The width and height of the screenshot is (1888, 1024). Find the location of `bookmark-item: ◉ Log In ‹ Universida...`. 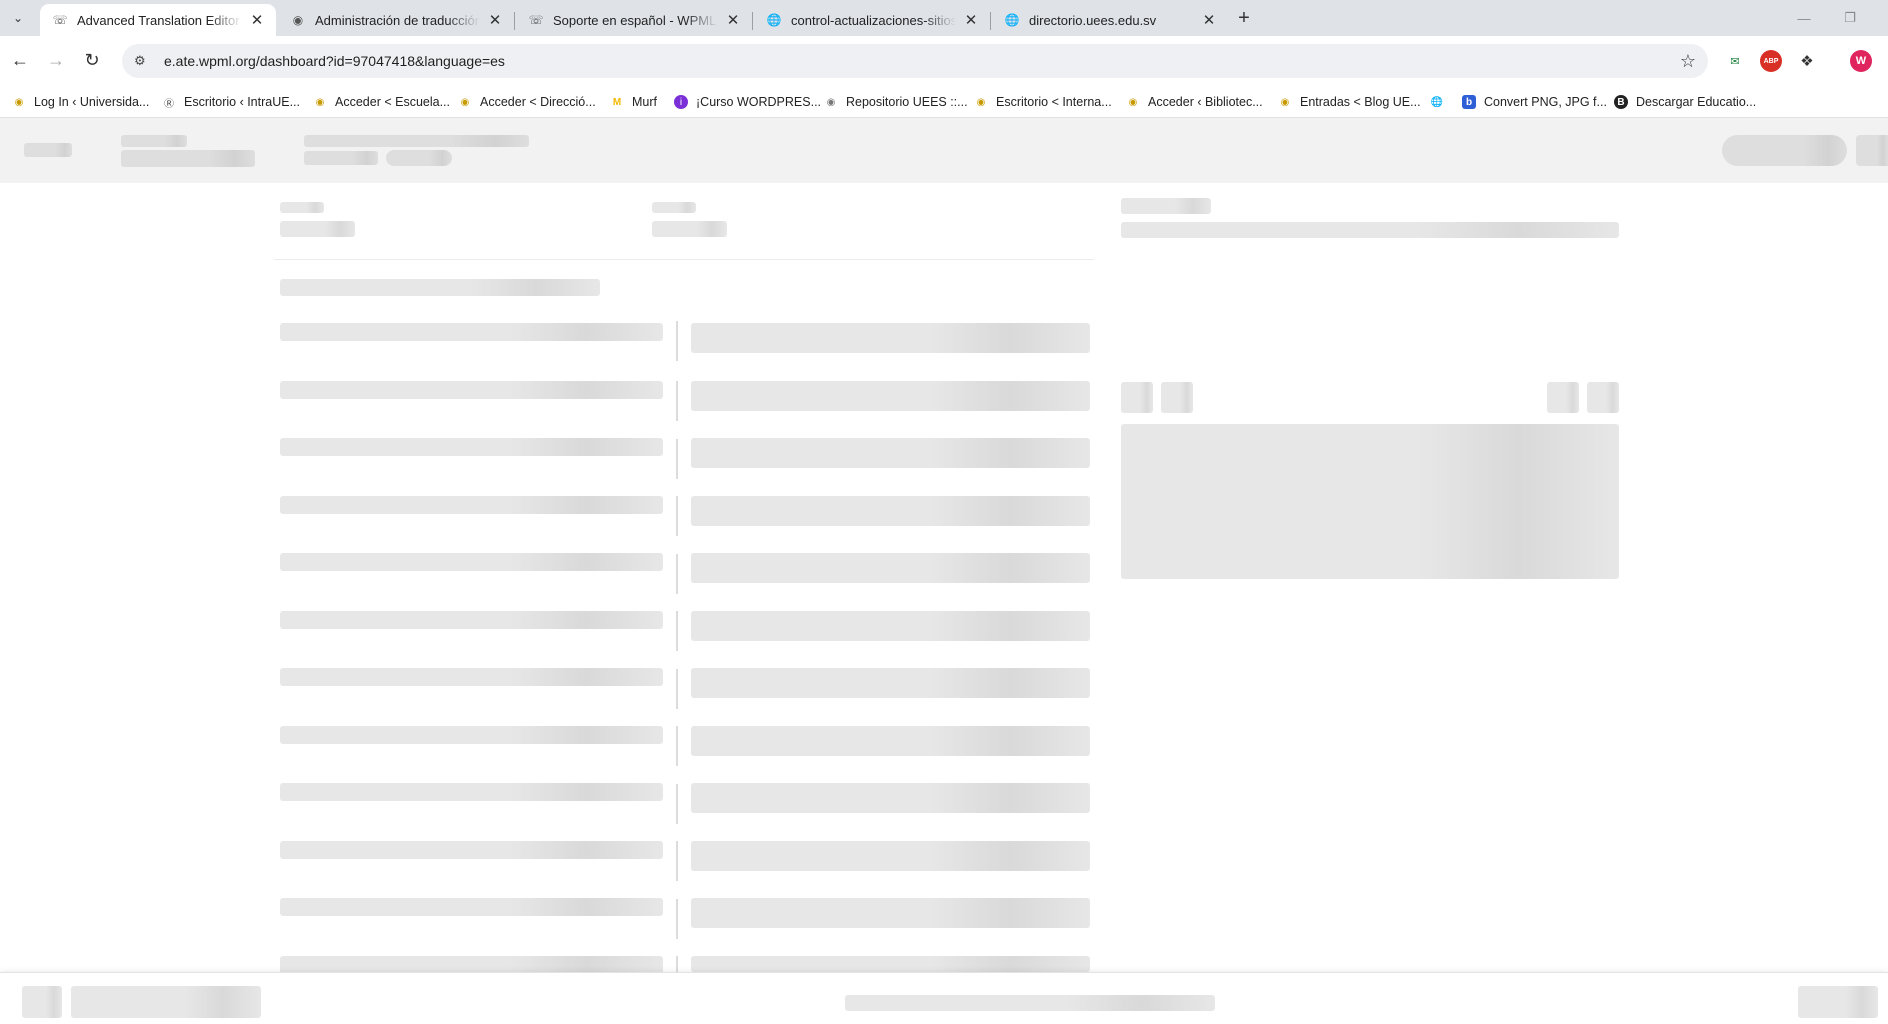

bookmark-item: ◉ Log In ‹ Universida... is located at coordinates (81, 102).